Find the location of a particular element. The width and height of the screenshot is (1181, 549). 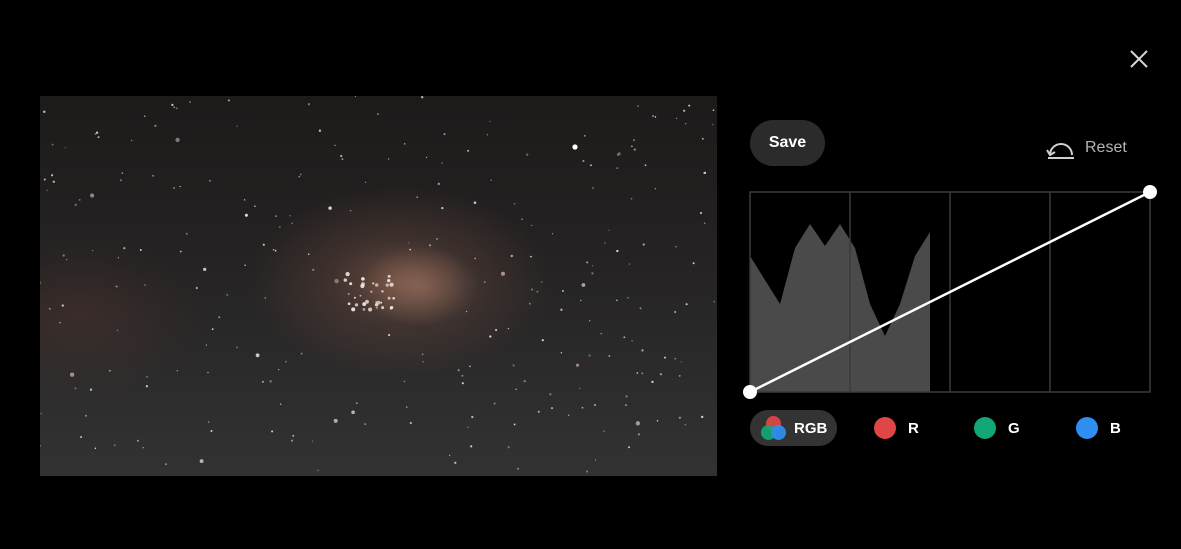

channel-r-button: R is located at coordinates (896, 428).